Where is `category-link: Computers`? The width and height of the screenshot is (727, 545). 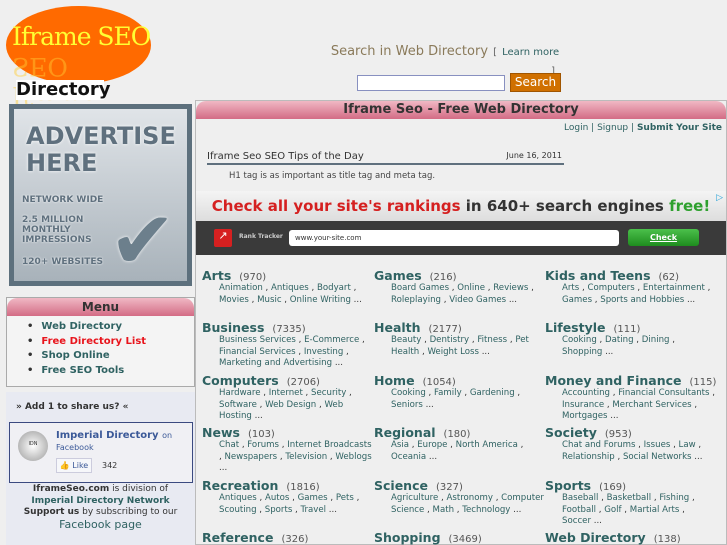
category-link: Computers is located at coordinates (240, 380).